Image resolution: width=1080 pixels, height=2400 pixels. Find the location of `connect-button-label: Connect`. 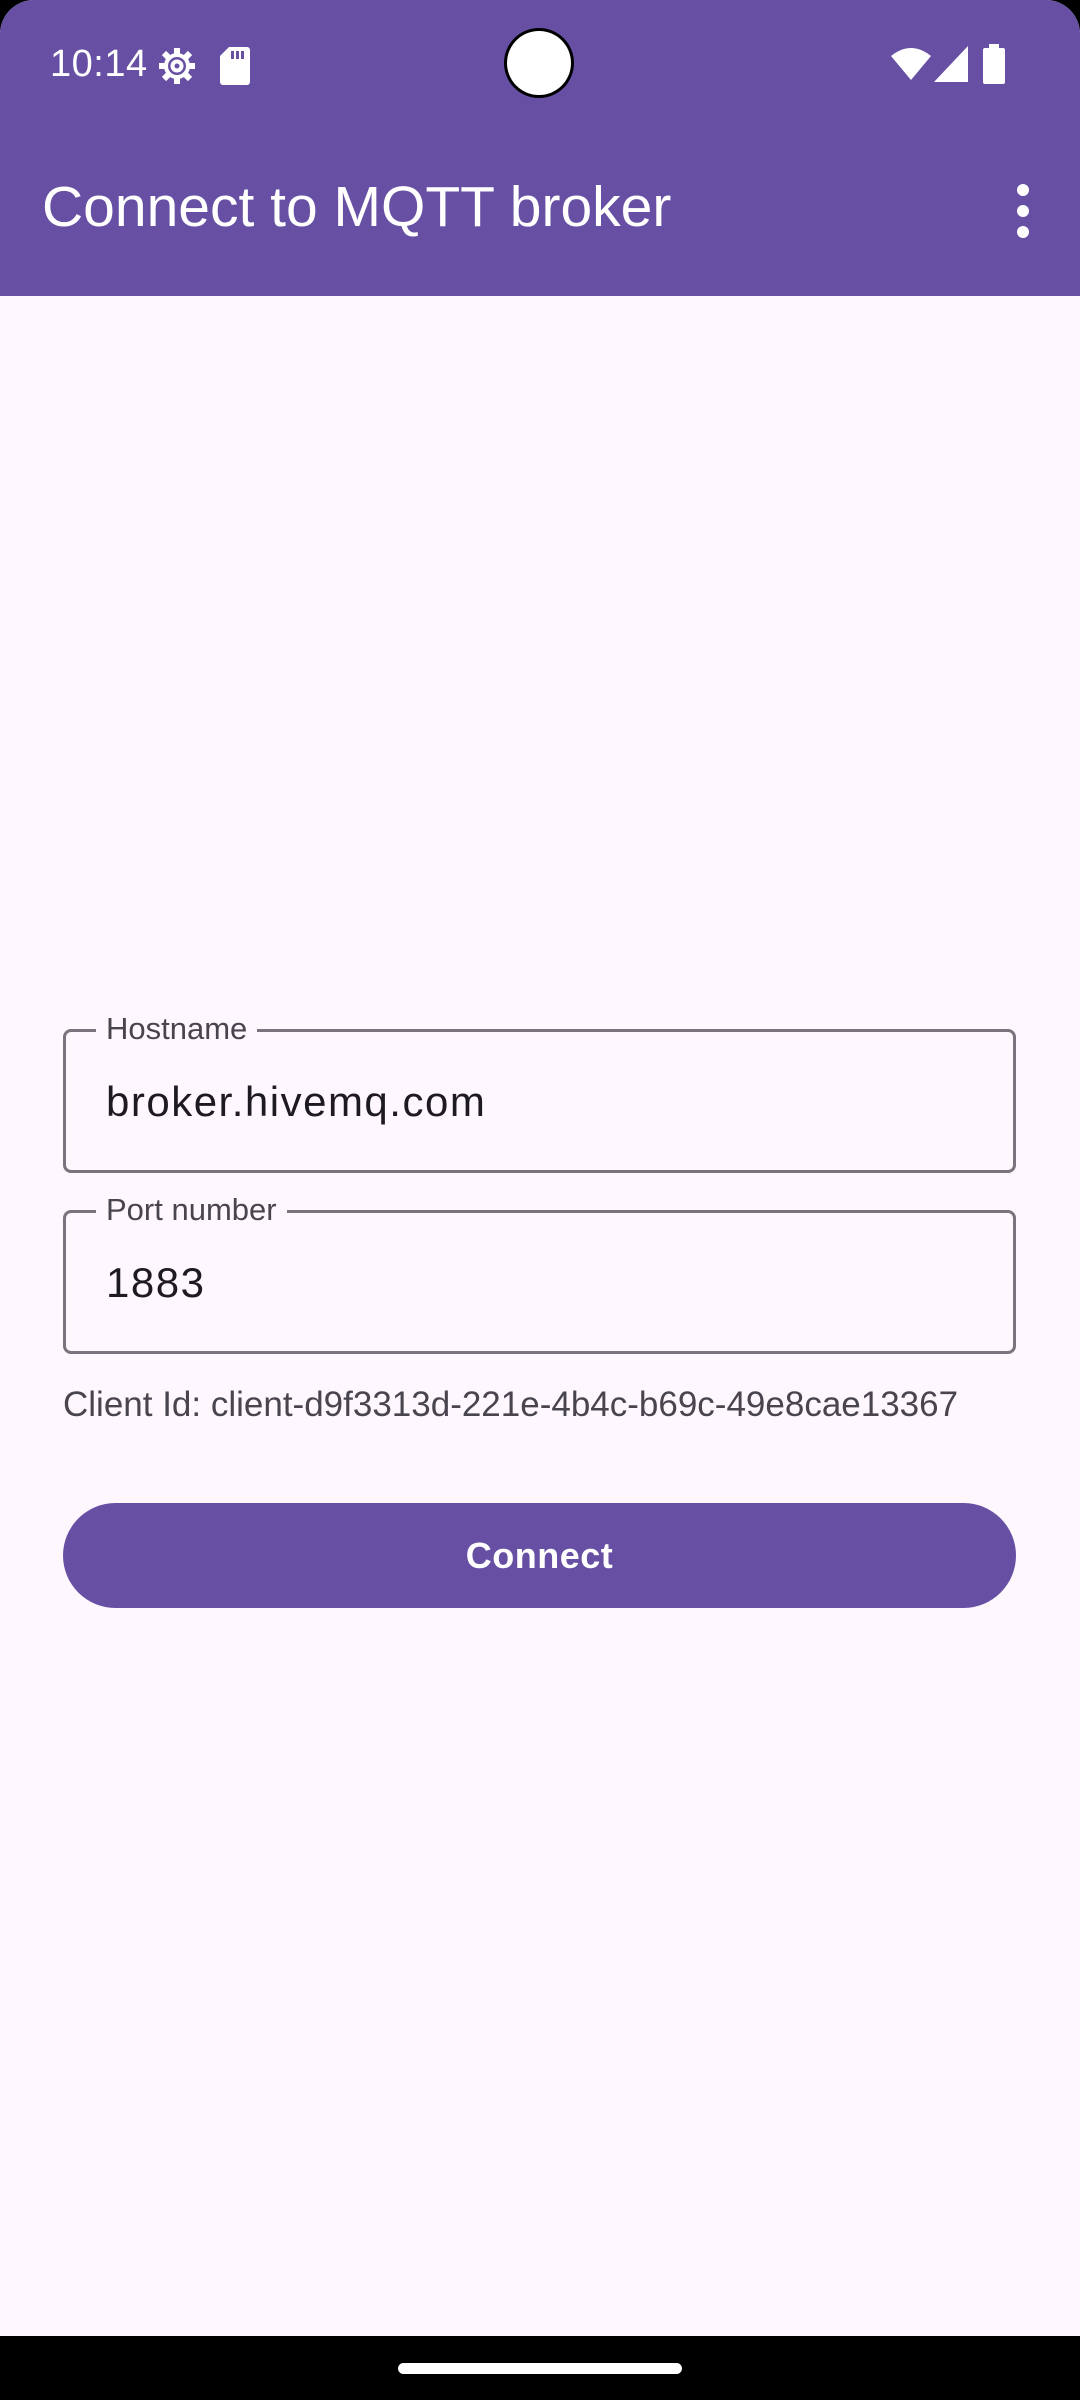

connect-button-label: Connect is located at coordinates (539, 1555).